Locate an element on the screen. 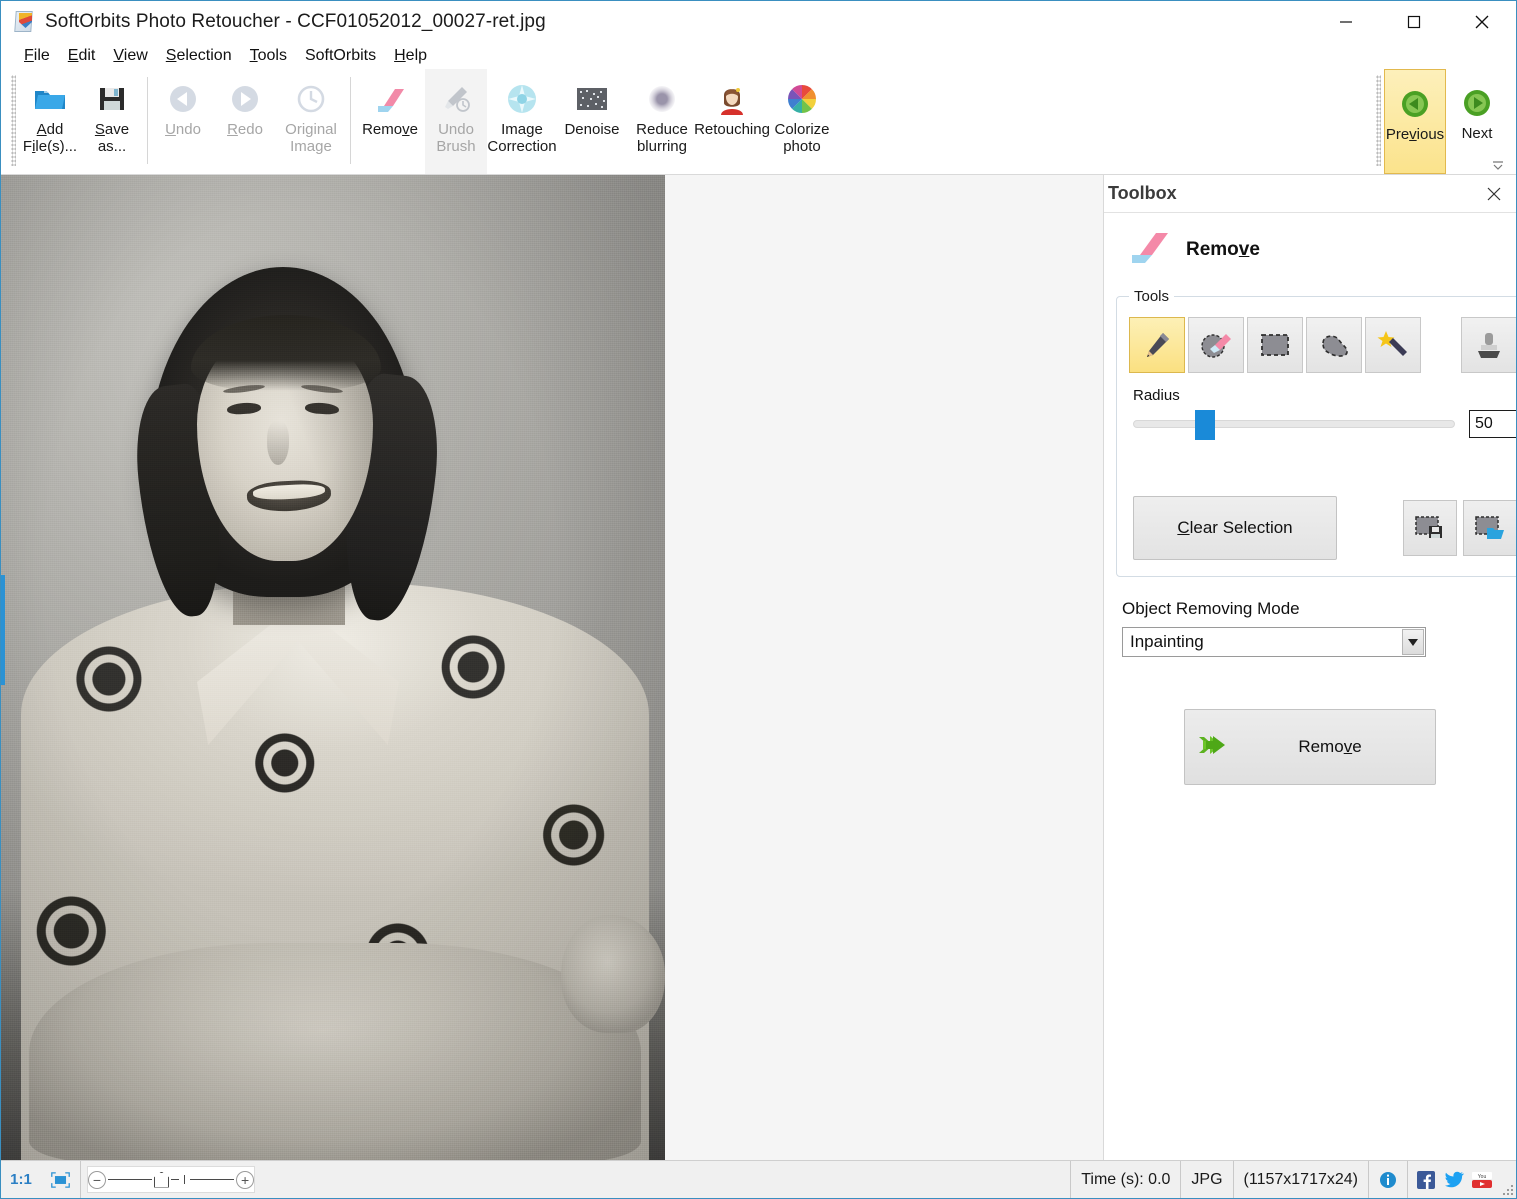 The height and width of the screenshot is (1199, 1517). zoom-track-right is located at coordinates (212, 1179).